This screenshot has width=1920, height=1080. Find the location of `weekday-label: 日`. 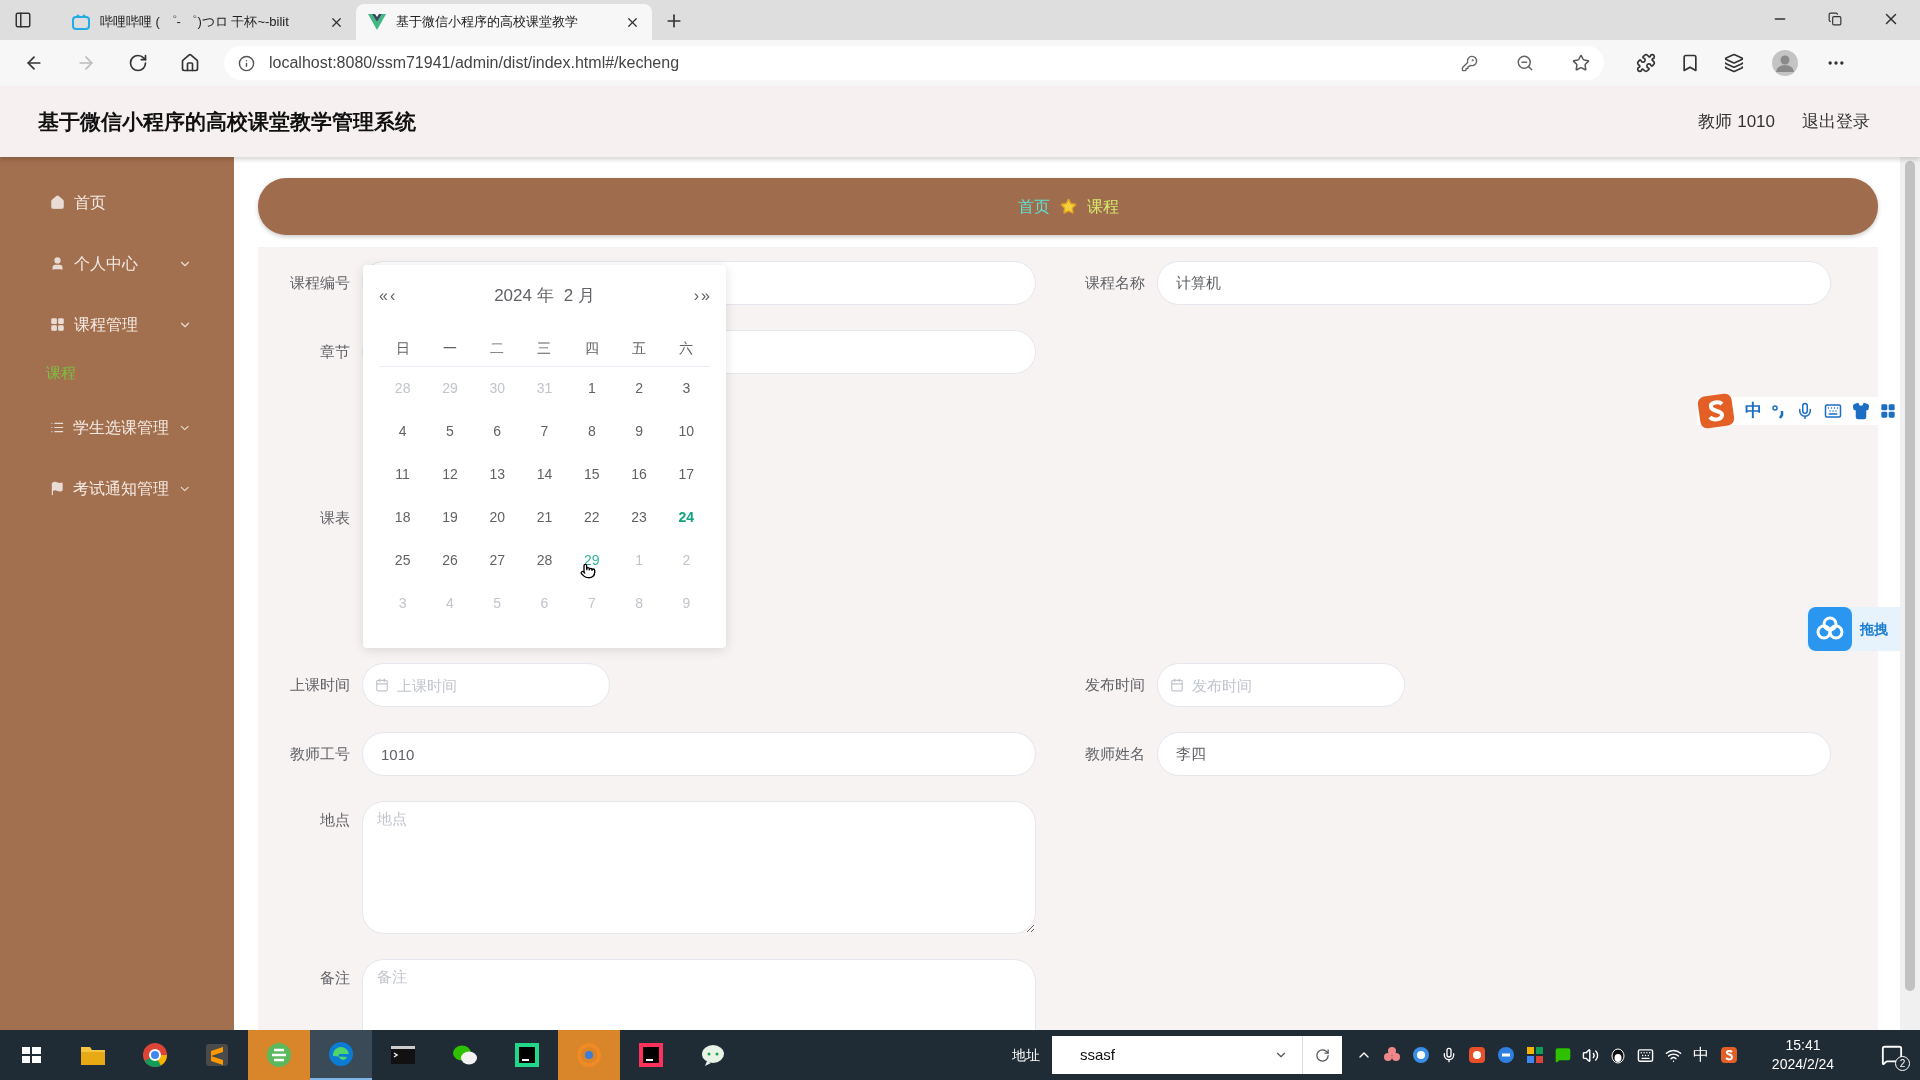

weekday-label: 日 is located at coordinates (402, 348).